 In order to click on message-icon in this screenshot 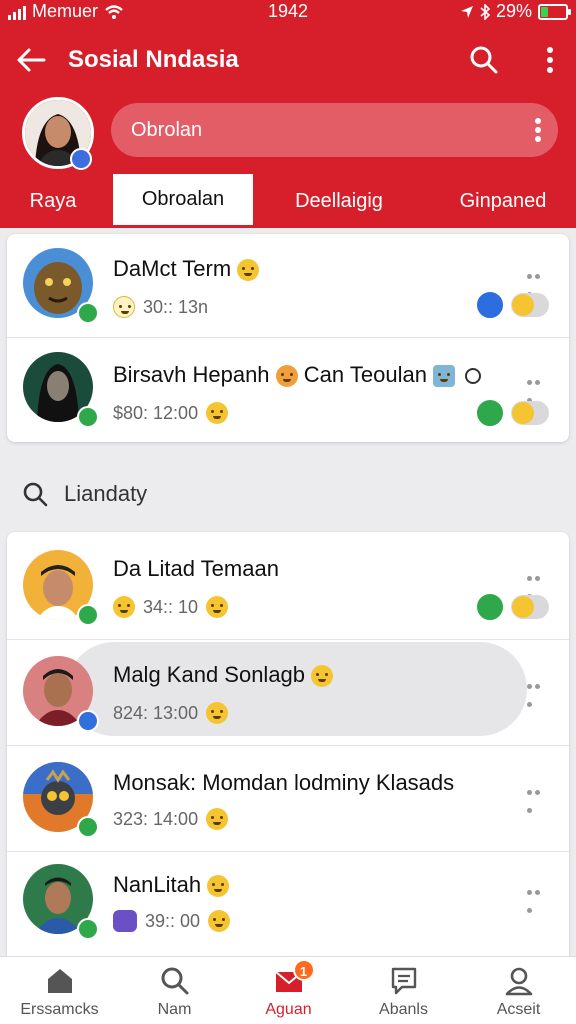, I will do `click(403, 981)`.